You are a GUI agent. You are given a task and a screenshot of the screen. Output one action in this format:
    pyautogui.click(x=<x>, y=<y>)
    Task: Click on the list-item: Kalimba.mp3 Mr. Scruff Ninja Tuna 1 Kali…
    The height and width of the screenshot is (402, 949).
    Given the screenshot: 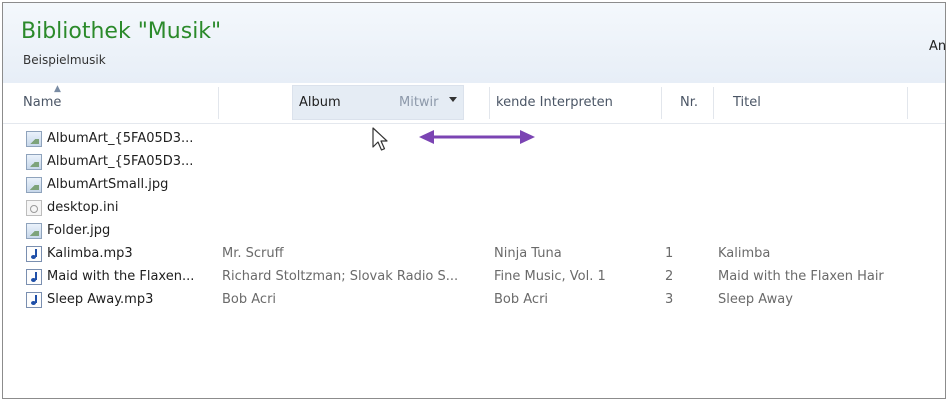 What is the action you would take?
    pyautogui.click(x=474, y=253)
    